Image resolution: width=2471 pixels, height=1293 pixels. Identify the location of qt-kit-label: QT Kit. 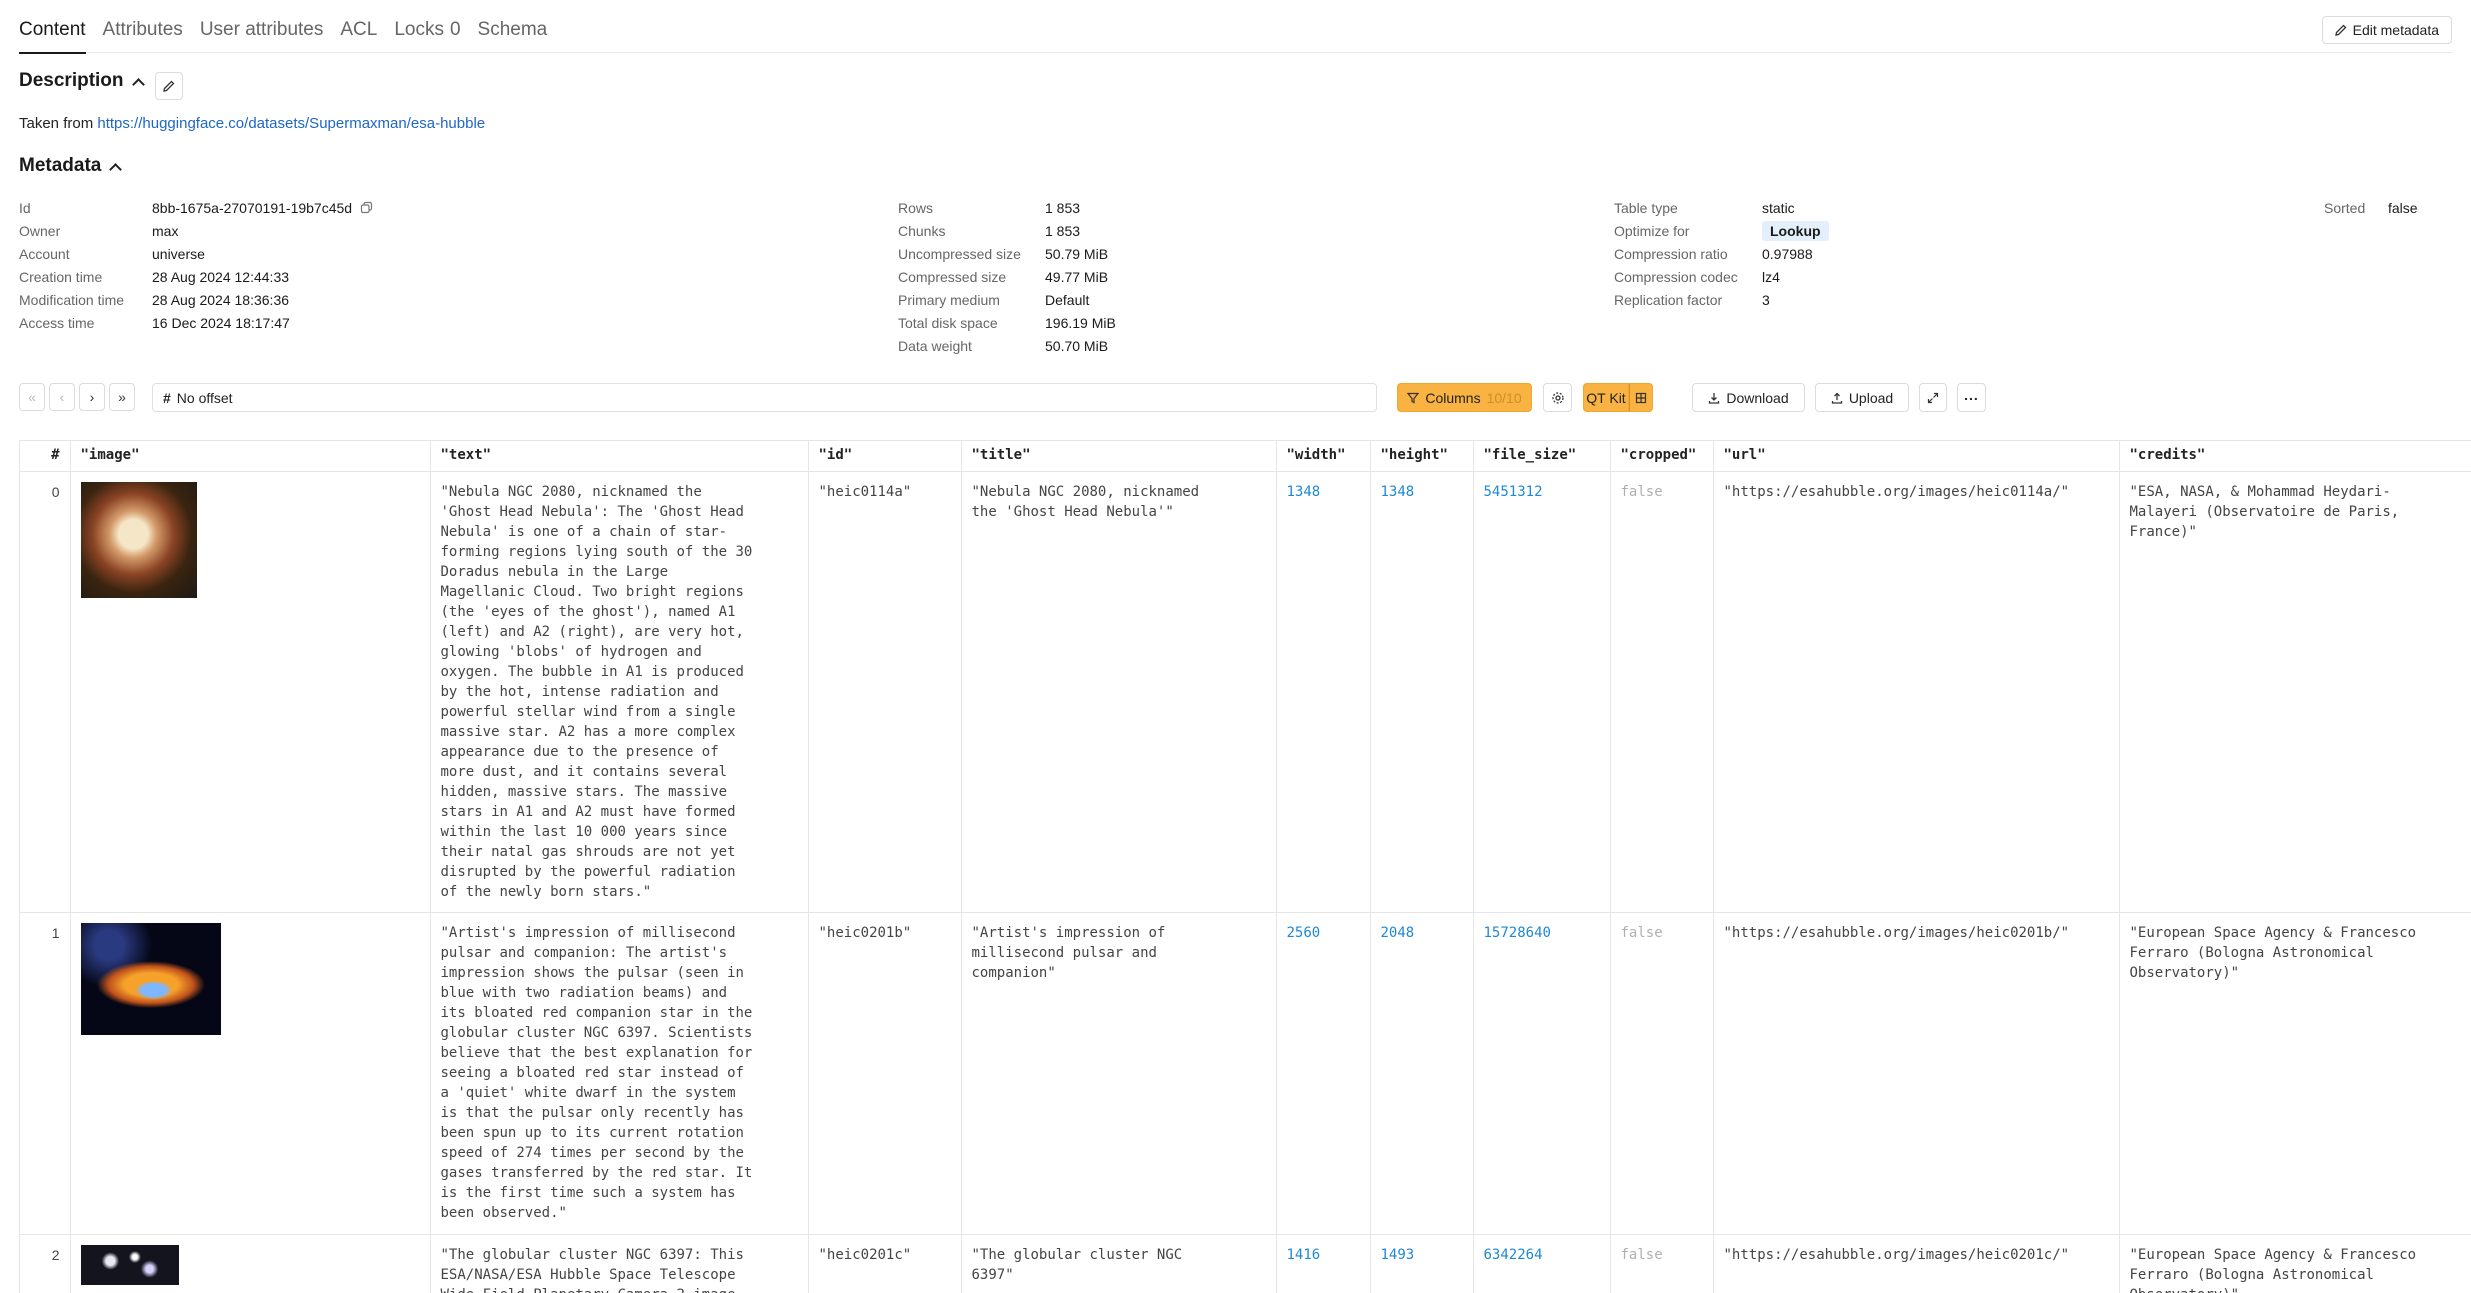
(1606, 397).